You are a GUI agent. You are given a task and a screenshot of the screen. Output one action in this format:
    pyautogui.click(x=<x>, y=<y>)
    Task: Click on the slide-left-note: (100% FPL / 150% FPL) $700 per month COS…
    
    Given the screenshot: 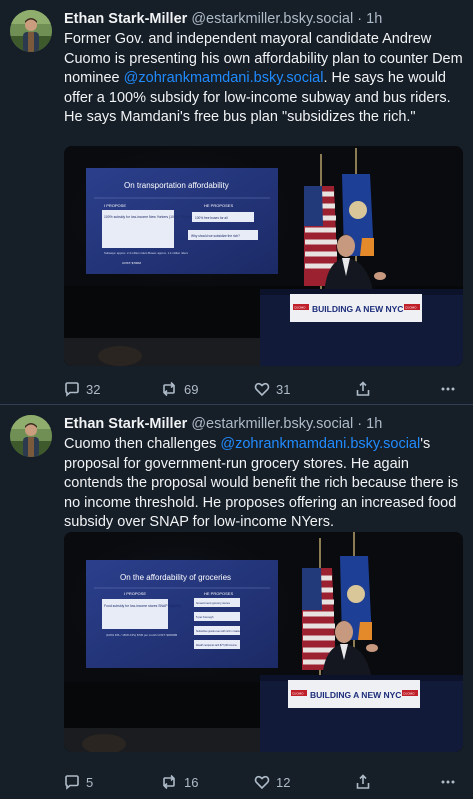 What is the action you would take?
    pyautogui.click(x=142, y=635)
    